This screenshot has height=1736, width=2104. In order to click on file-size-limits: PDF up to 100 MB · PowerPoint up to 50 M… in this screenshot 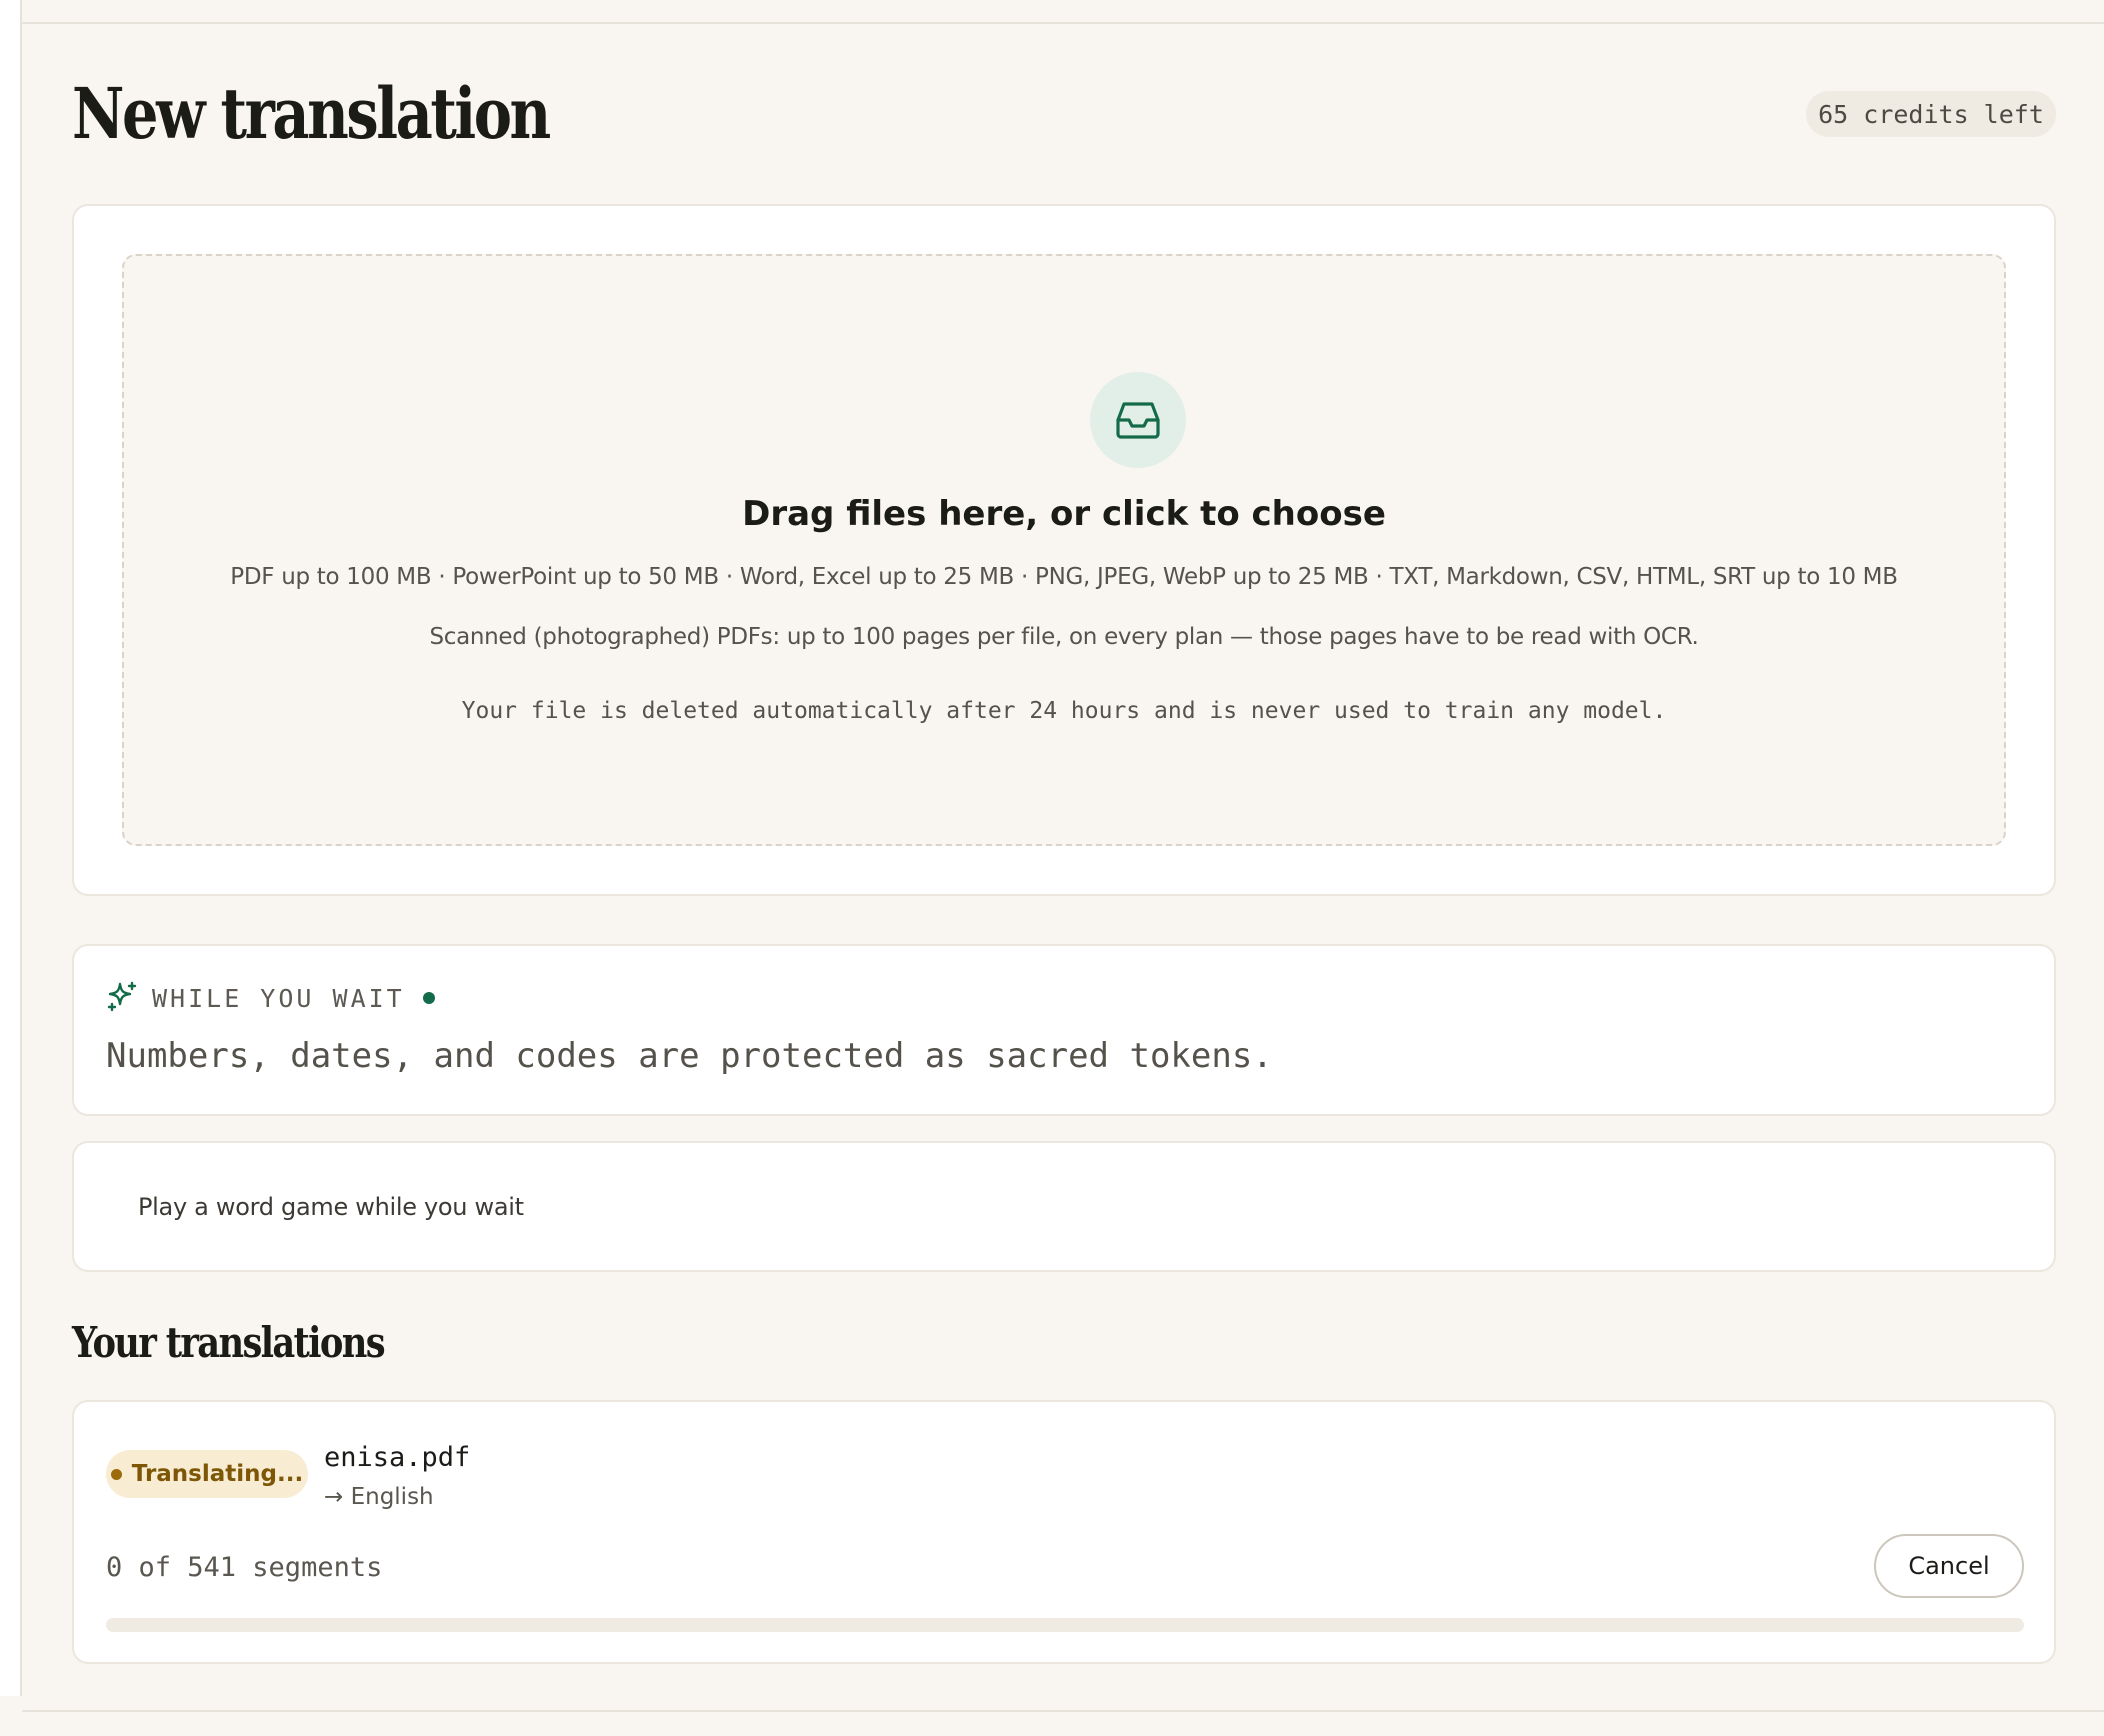, I will do `click(1064, 577)`.